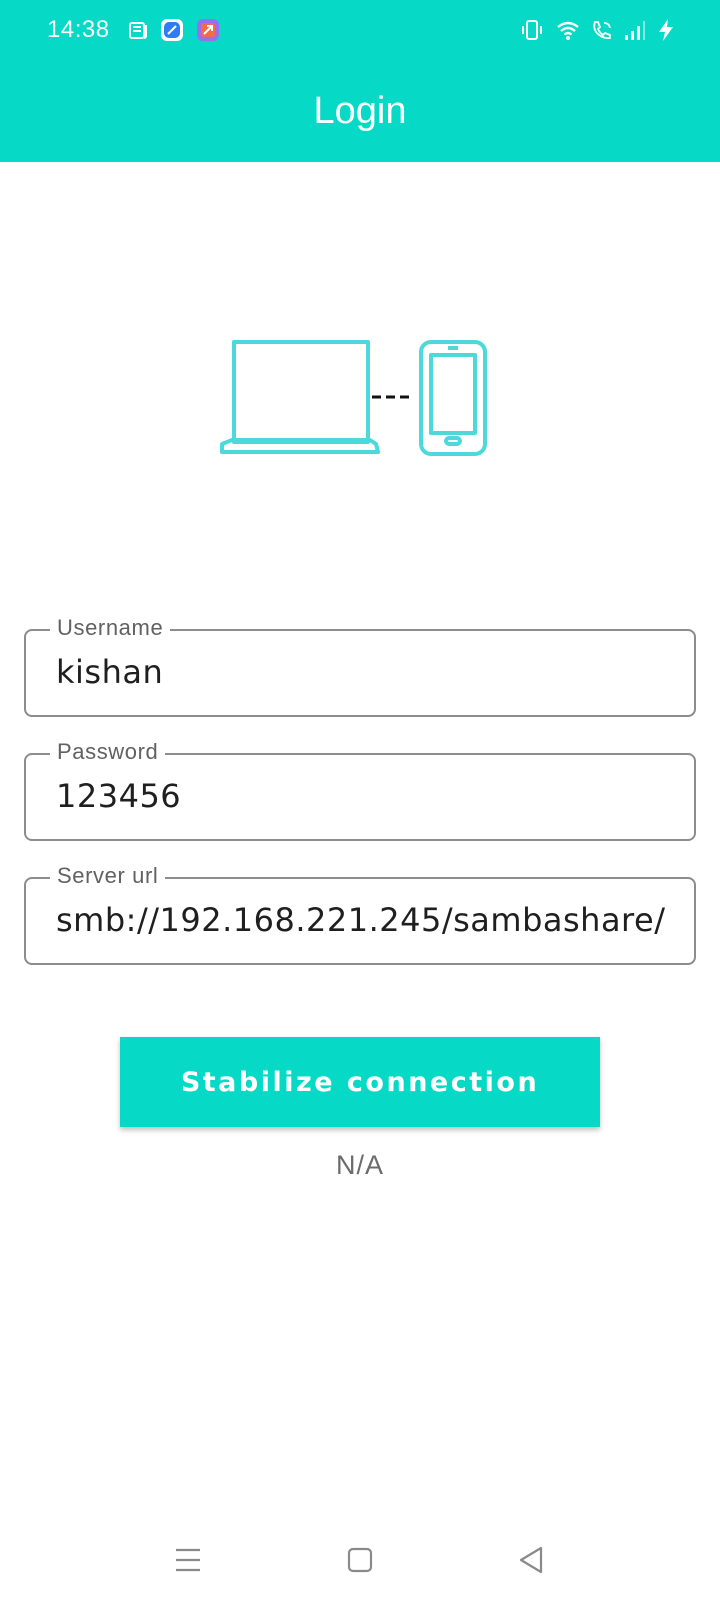 This screenshot has height=1600, width=720. Describe the element at coordinates (78, 29) in the screenshot. I see `status-time: 14:38` at that location.